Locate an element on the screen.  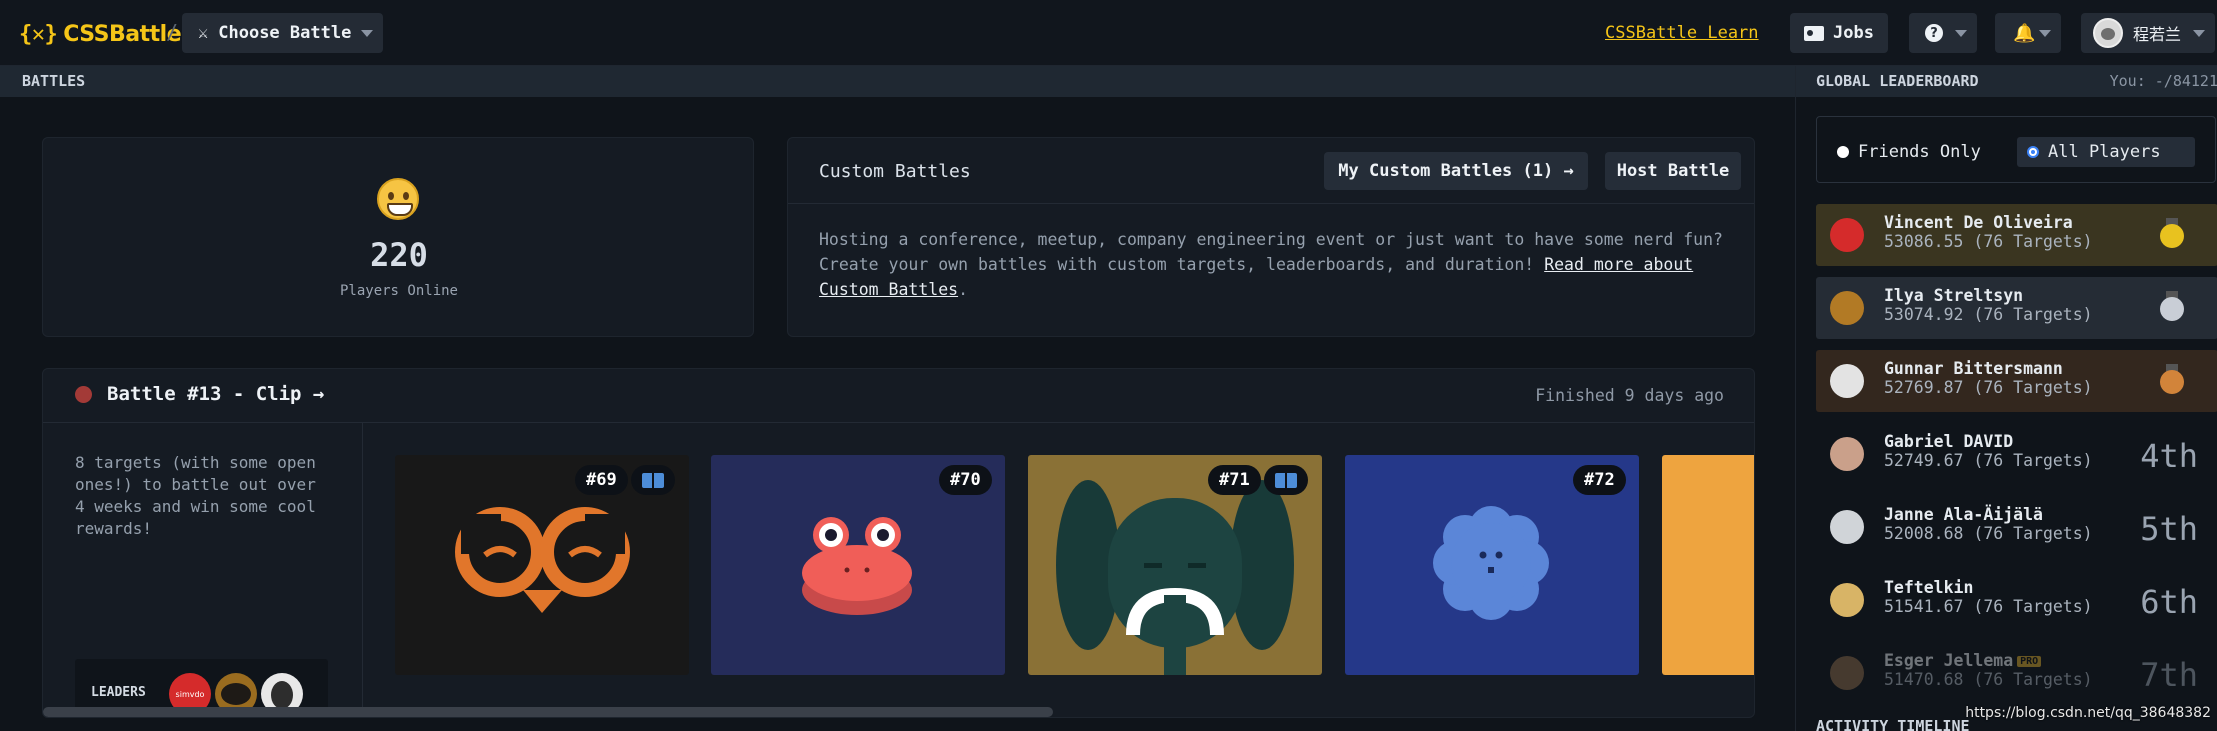
player-name: Gunnar Bittersmann is located at coordinates (1973, 368).